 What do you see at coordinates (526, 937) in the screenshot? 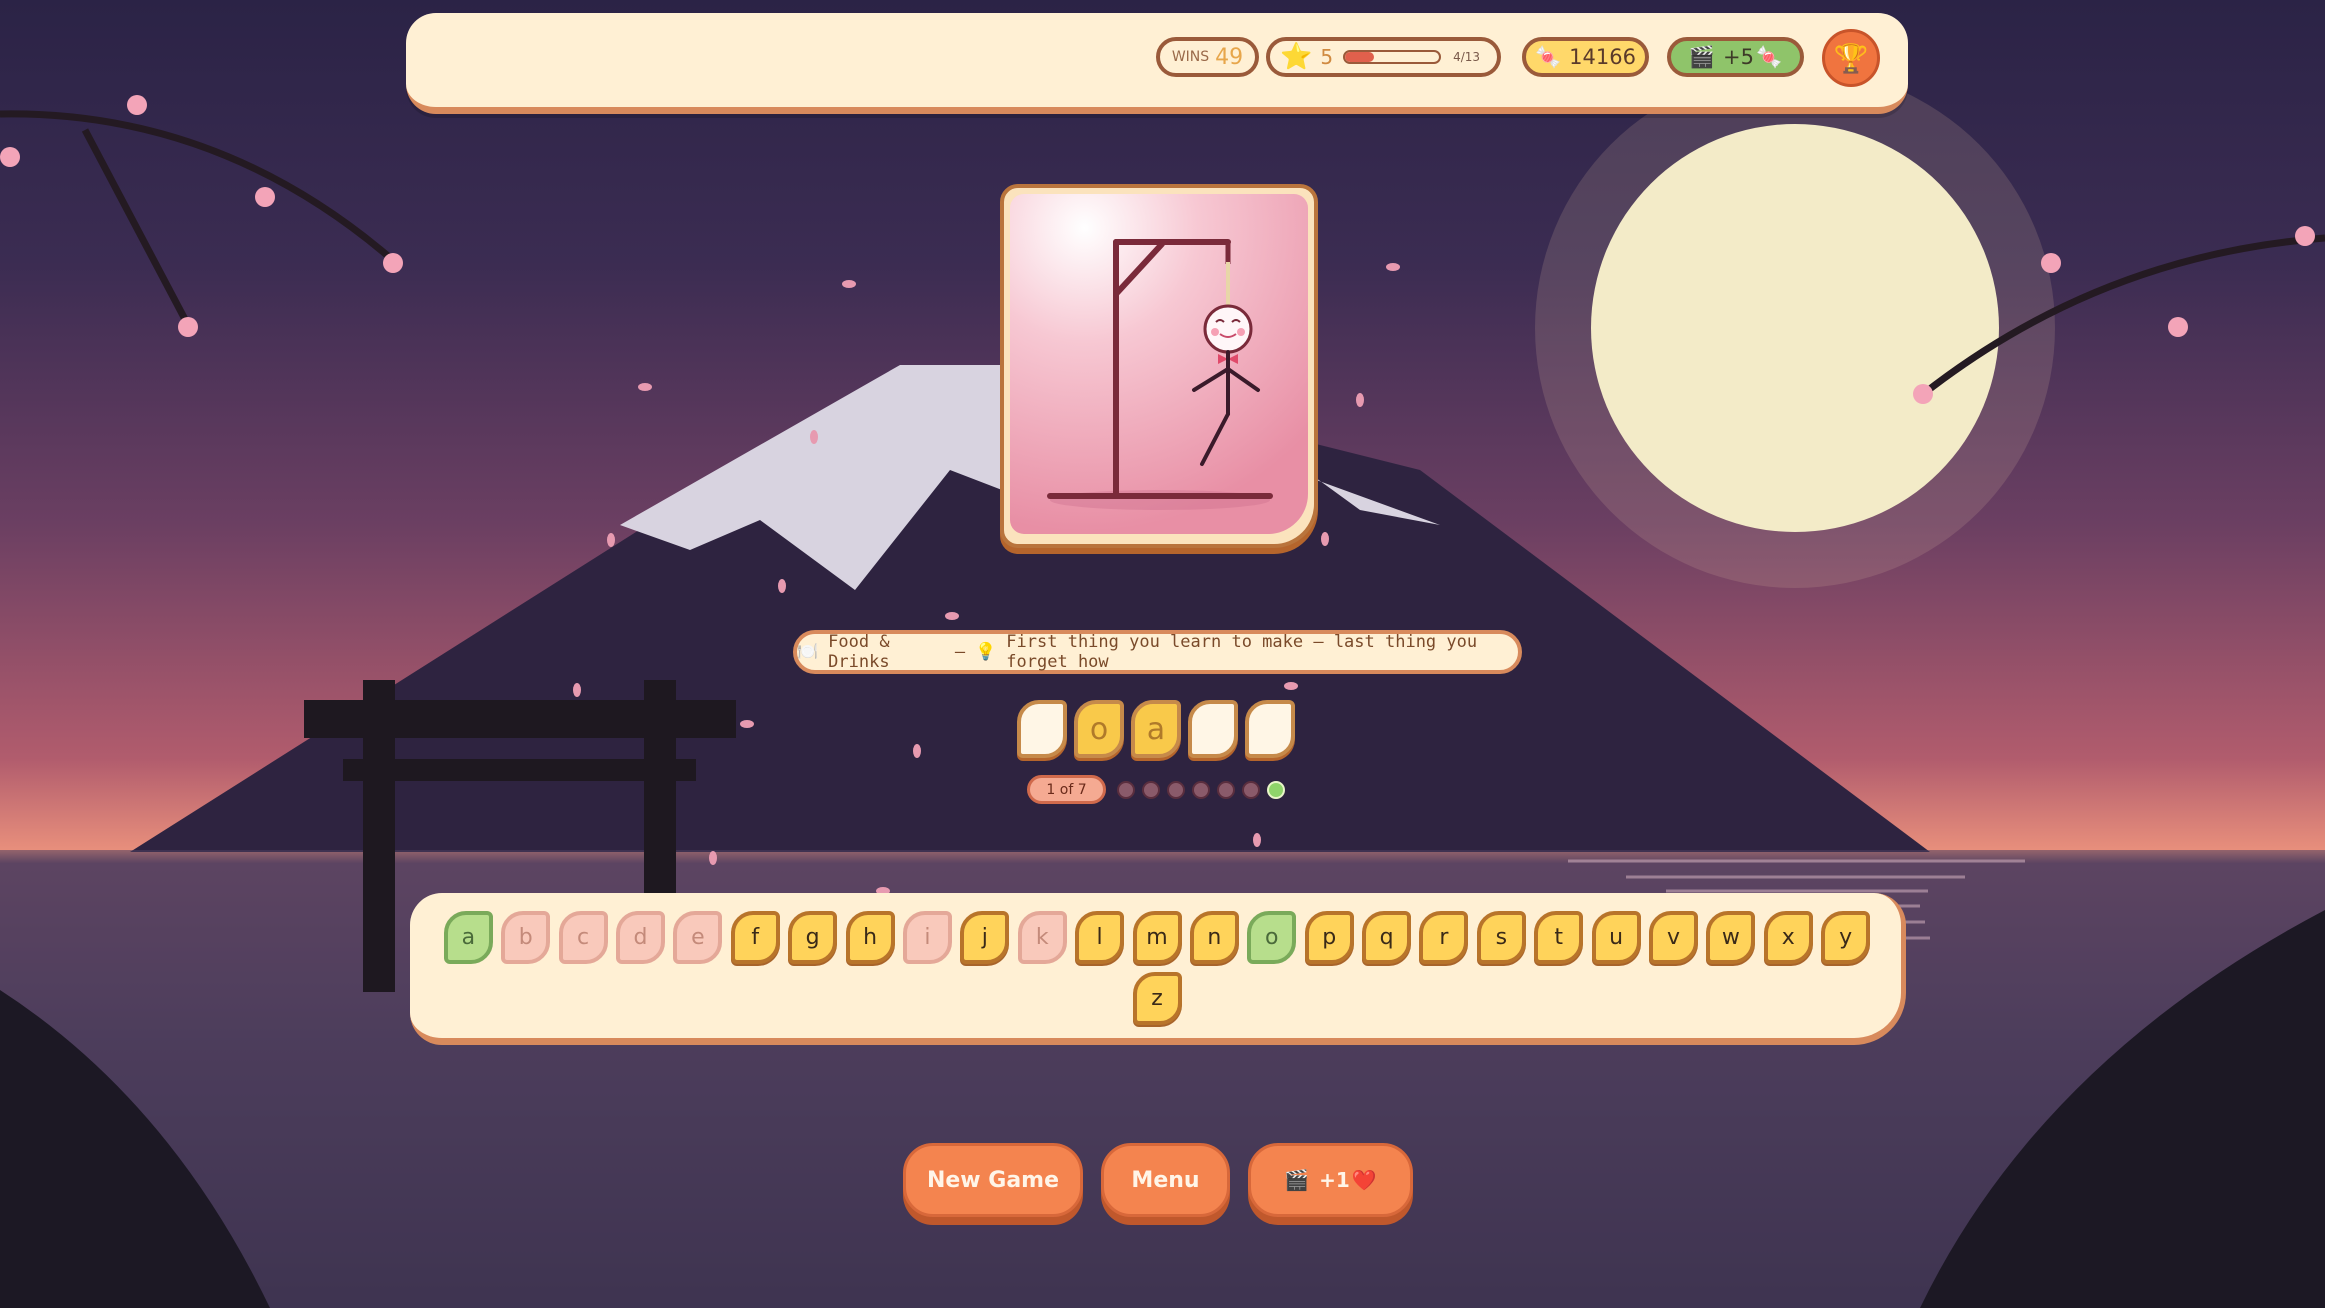
I see `key-b: b` at bounding box center [526, 937].